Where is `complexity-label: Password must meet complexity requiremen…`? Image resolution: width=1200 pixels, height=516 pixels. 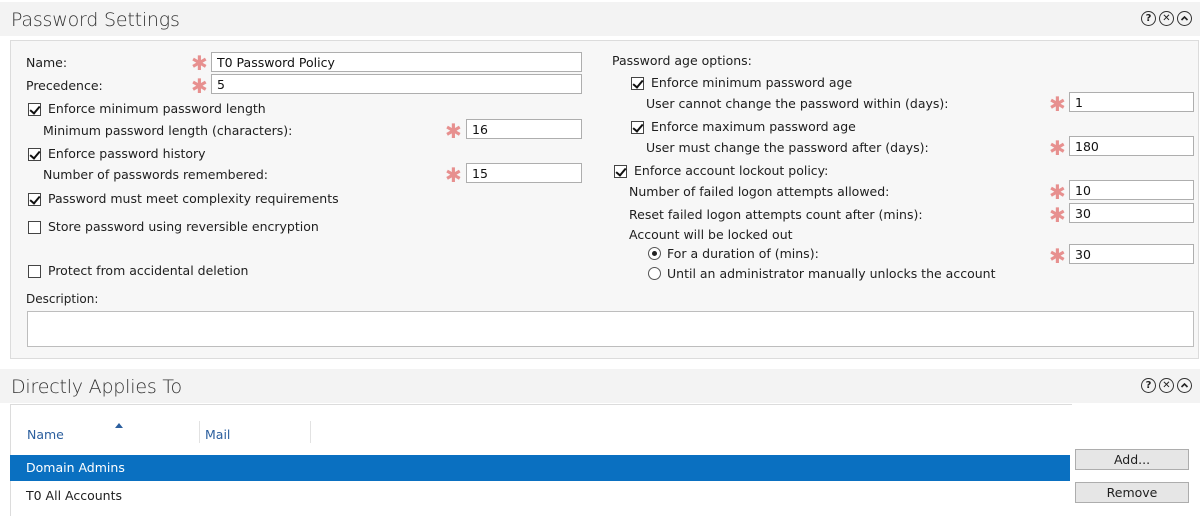 complexity-label: Password must meet complexity requiremen… is located at coordinates (193, 198).